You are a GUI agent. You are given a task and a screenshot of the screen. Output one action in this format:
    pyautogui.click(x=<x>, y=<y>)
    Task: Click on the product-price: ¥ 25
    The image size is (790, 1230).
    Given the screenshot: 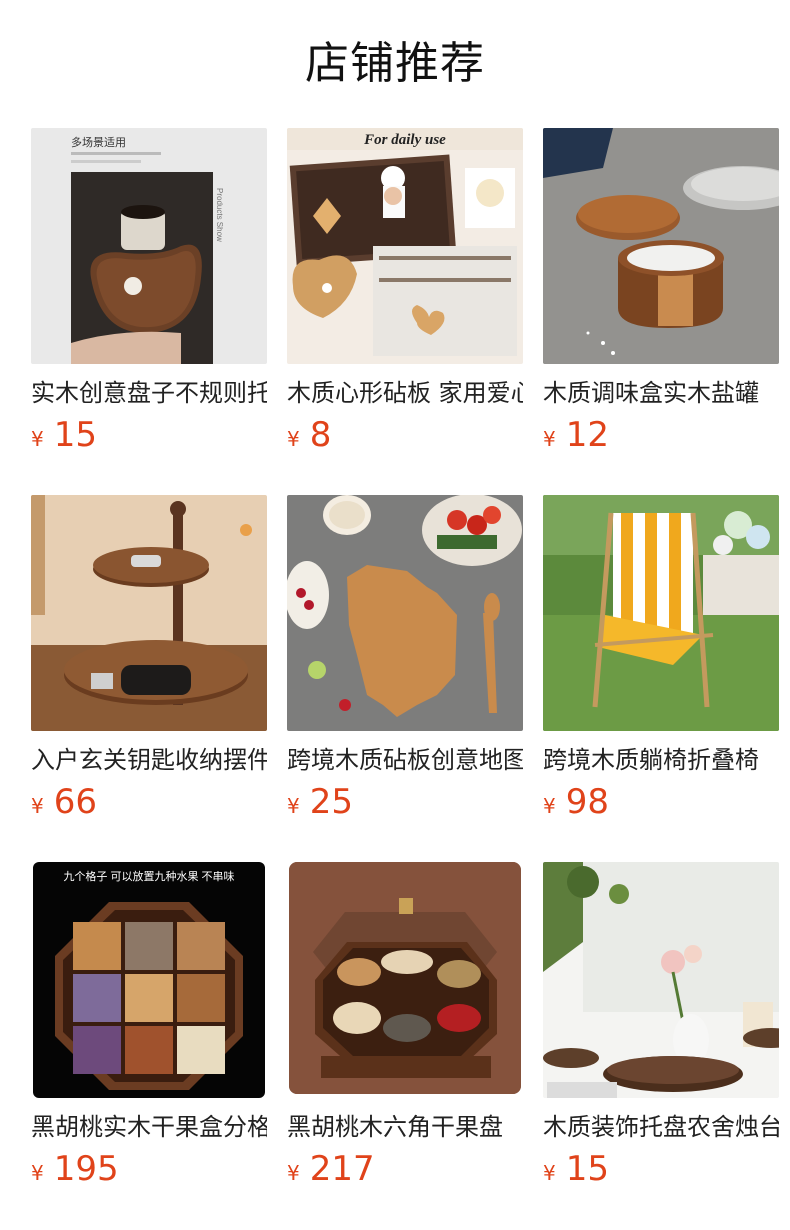 What is the action you would take?
    pyautogui.click(x=405, y=802)
    